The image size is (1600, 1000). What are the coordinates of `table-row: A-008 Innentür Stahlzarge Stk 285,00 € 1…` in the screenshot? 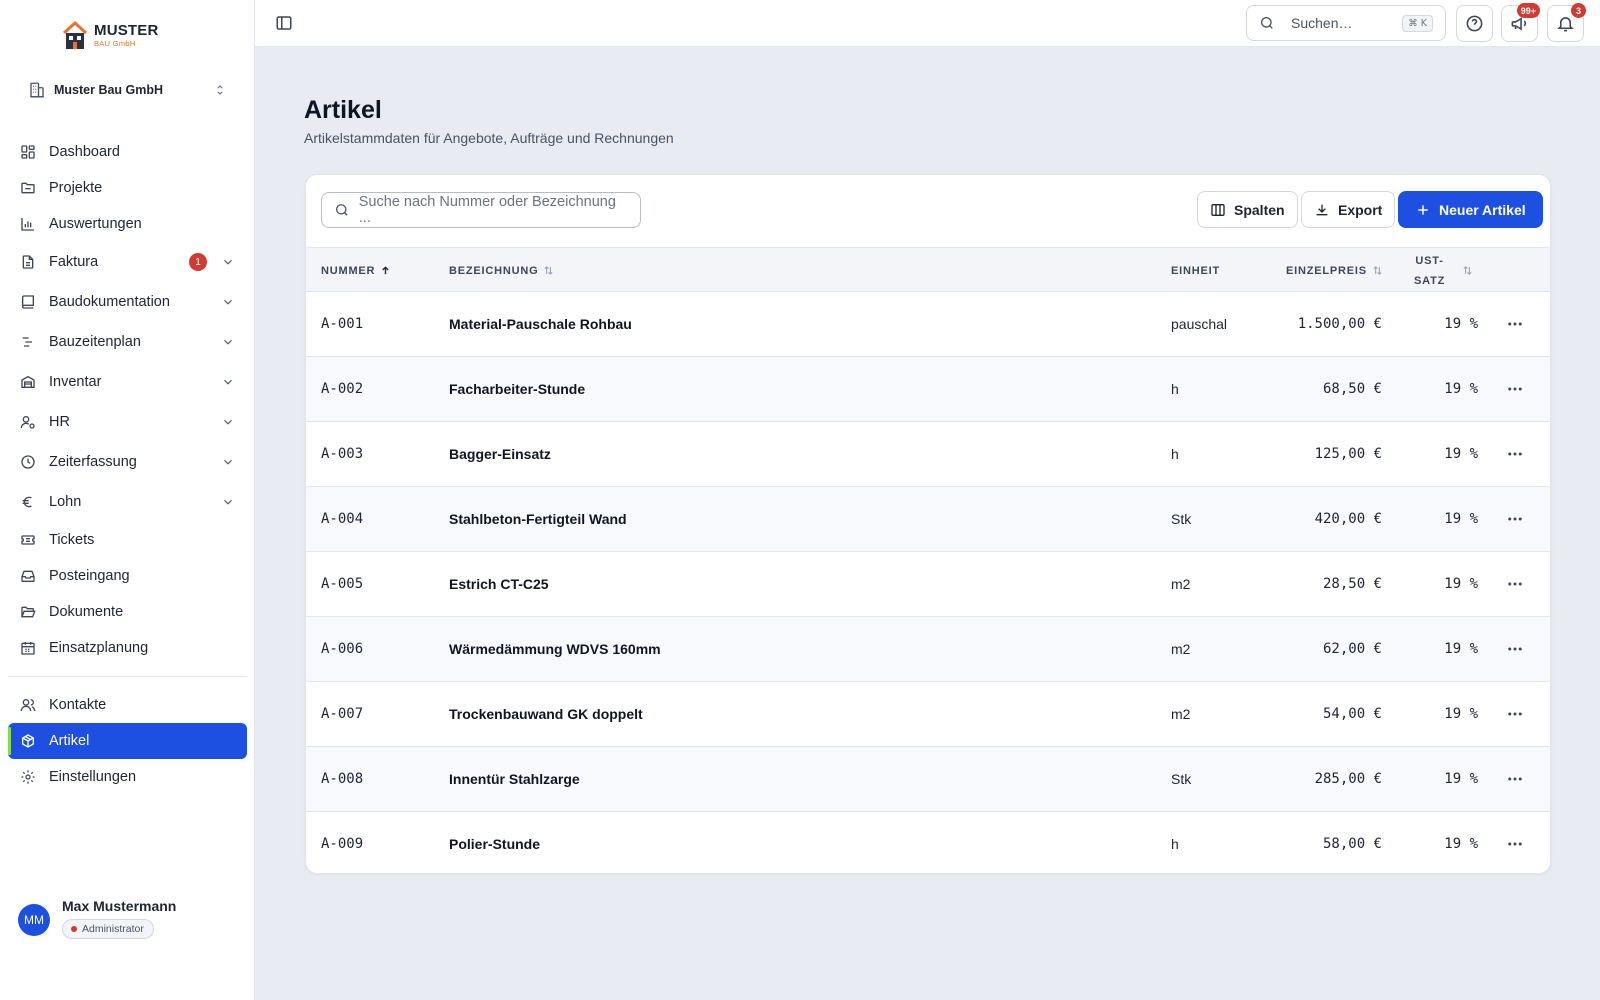 It's located at (928, 779).